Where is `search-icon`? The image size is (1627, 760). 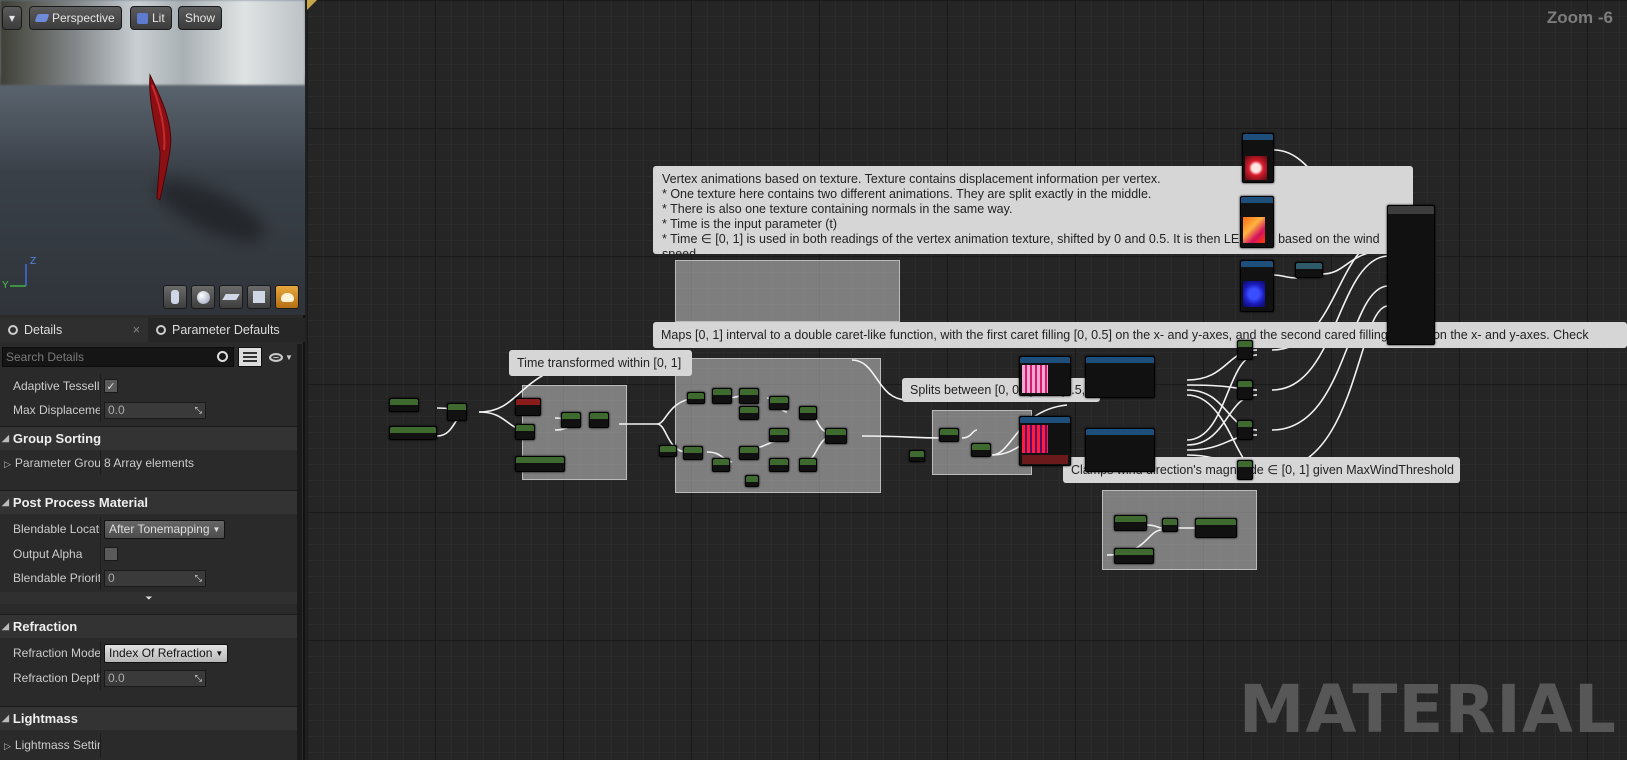
search-icon is located at coordinates (222, 356).